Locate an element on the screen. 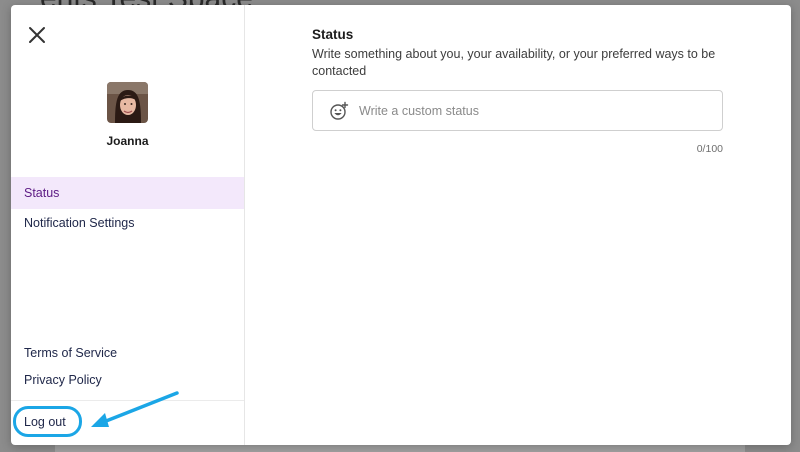 This screenshot has height=452, width=800. nav-item-notification-settings: Notification Settings is located at coordinates (127, 223).